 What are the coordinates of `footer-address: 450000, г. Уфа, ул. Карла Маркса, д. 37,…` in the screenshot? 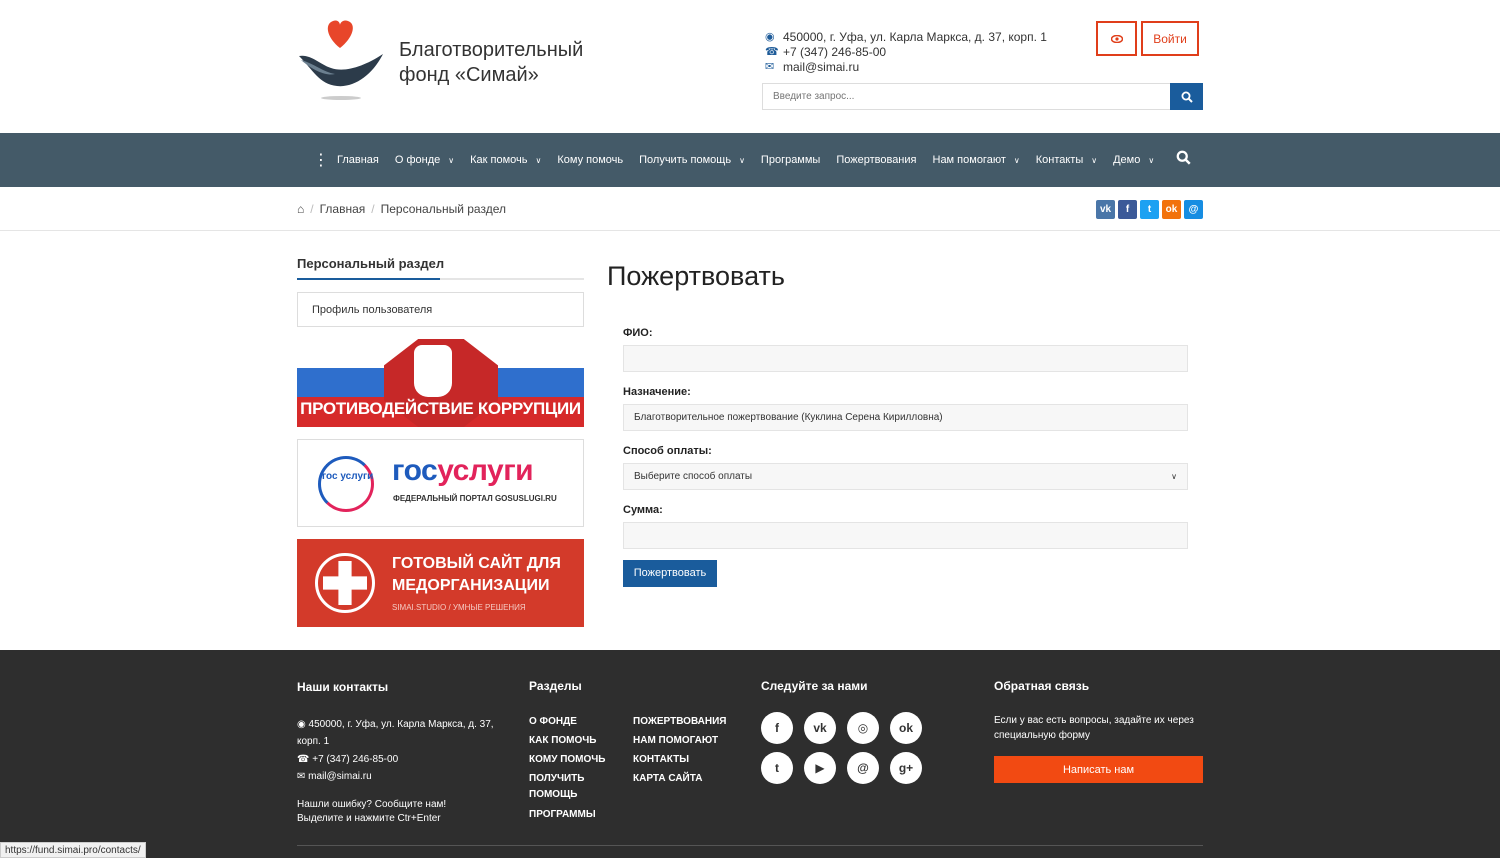 It's located at (395, 733).